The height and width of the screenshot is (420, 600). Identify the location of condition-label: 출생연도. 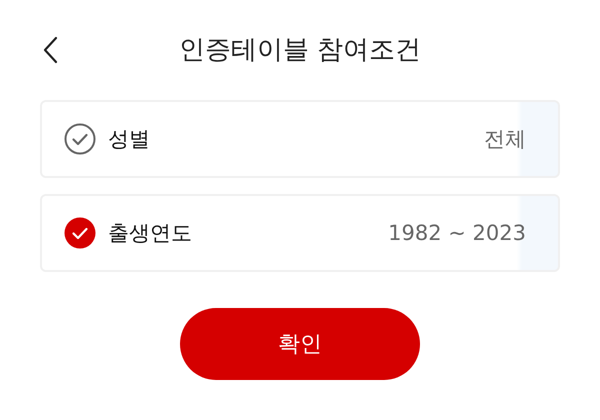
(150, 233).